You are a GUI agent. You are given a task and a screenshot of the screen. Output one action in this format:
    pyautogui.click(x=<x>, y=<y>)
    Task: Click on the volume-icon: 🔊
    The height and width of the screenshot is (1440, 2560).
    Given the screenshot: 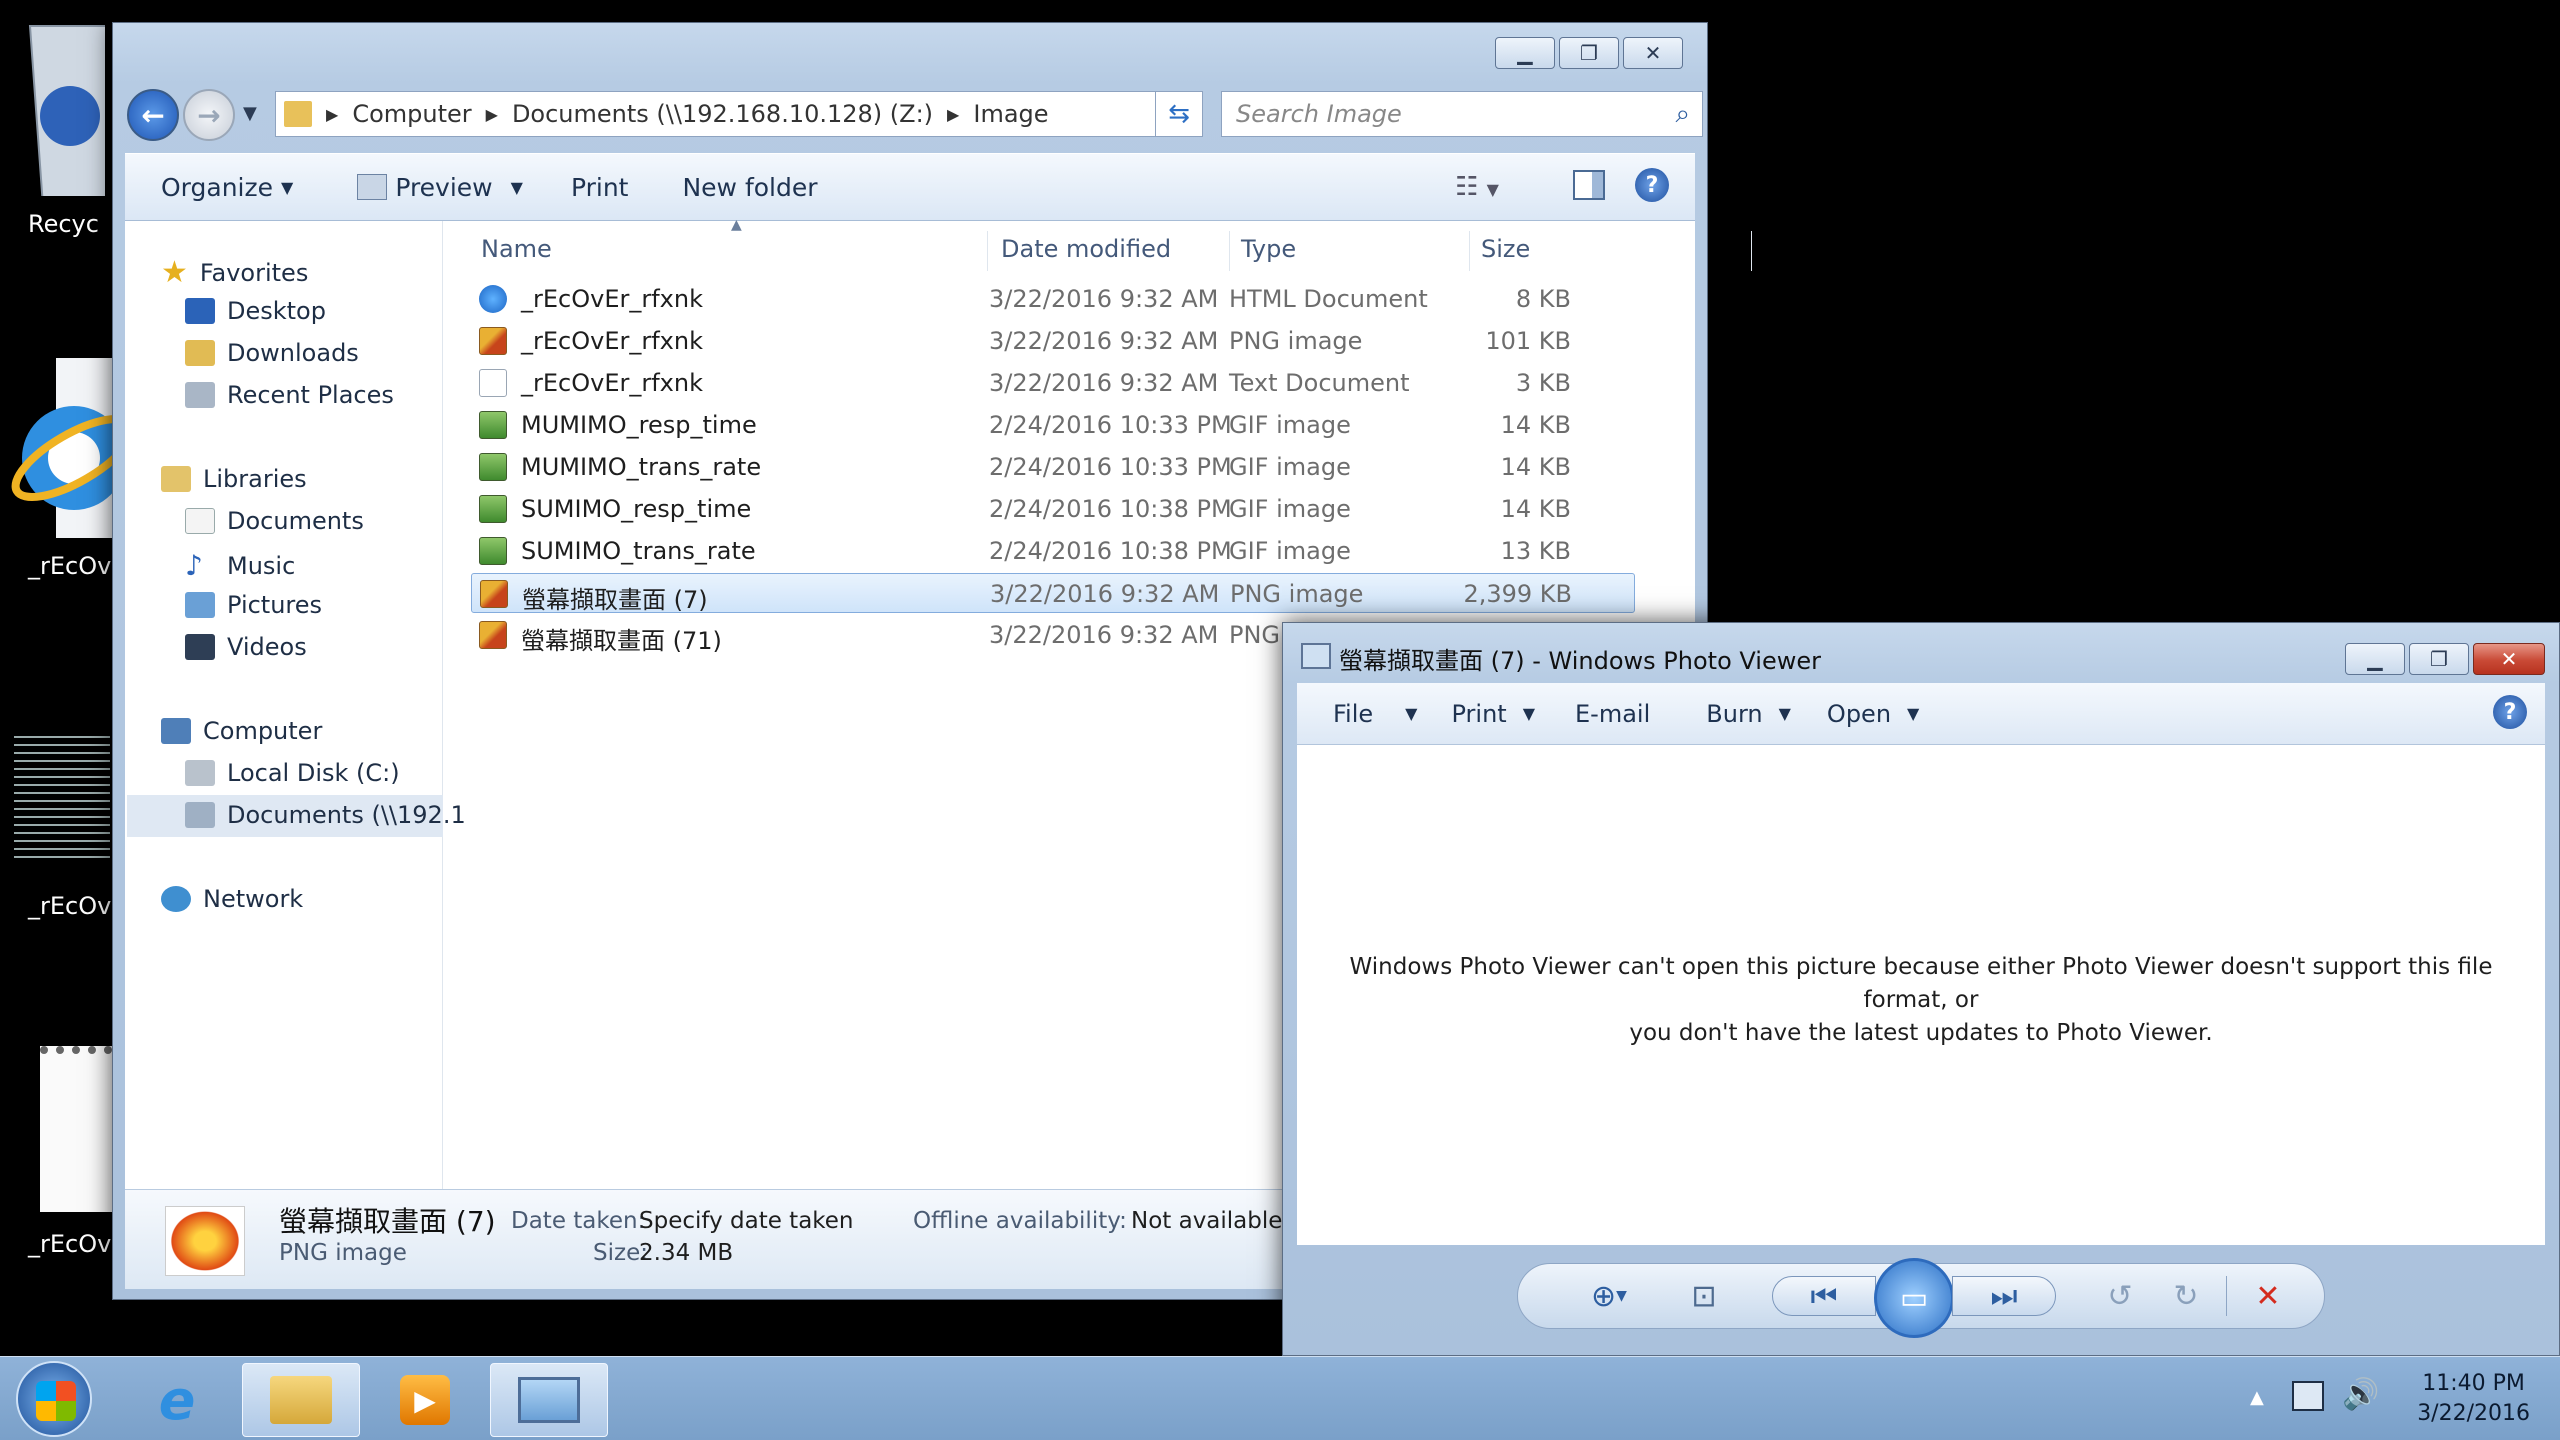 What is the action you would take?
    pyautogui.click(x=2360, y=1394)
    